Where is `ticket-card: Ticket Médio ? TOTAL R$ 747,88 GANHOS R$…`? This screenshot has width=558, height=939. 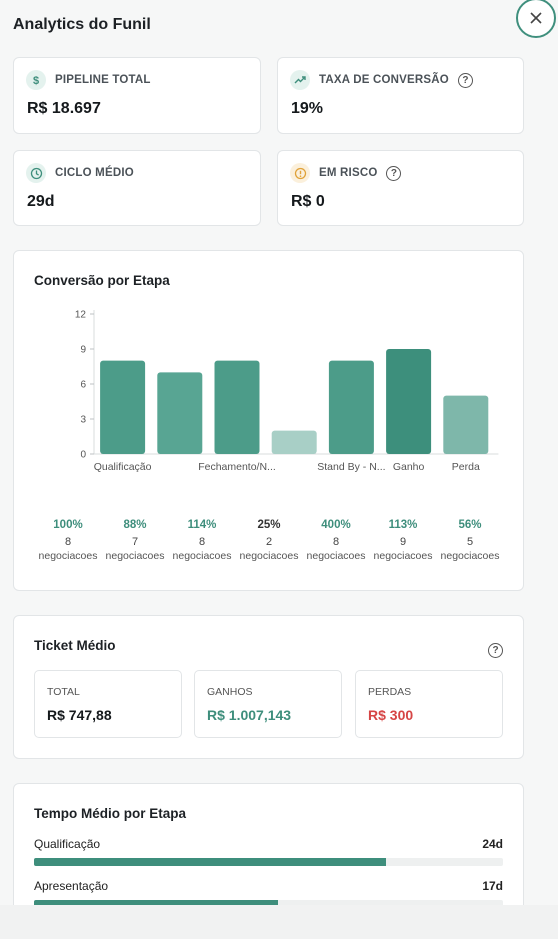
ticket-card: Ticket Médio ? TOTAL R$ 747,88 GANHOS R$… is located at coordinates (268, 687).